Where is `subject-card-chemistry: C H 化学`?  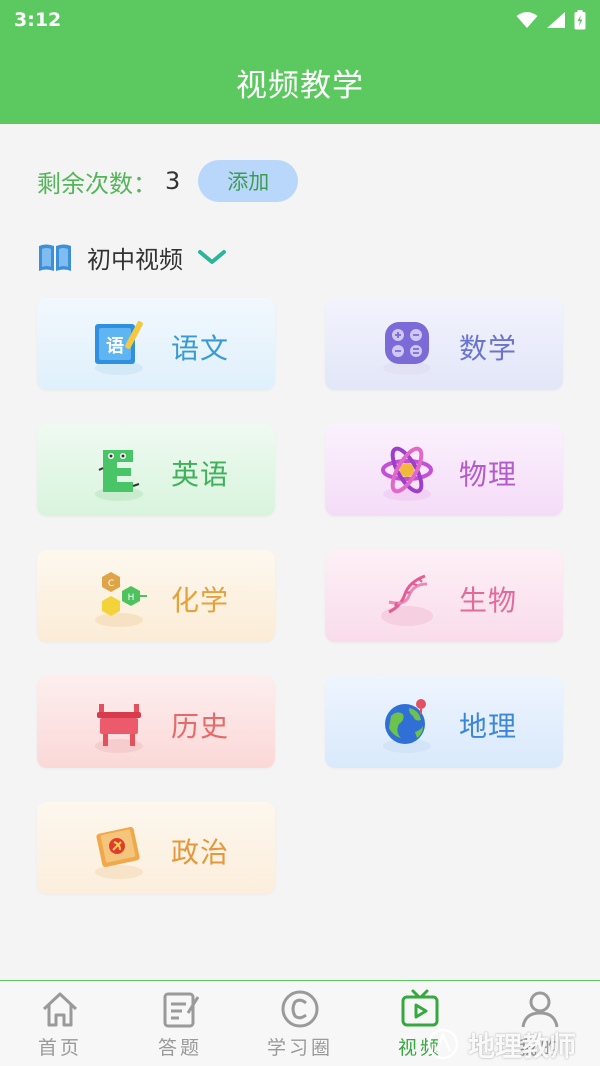
subject-card-chemistry: C H 化学 is located at coordinates (156, 596).